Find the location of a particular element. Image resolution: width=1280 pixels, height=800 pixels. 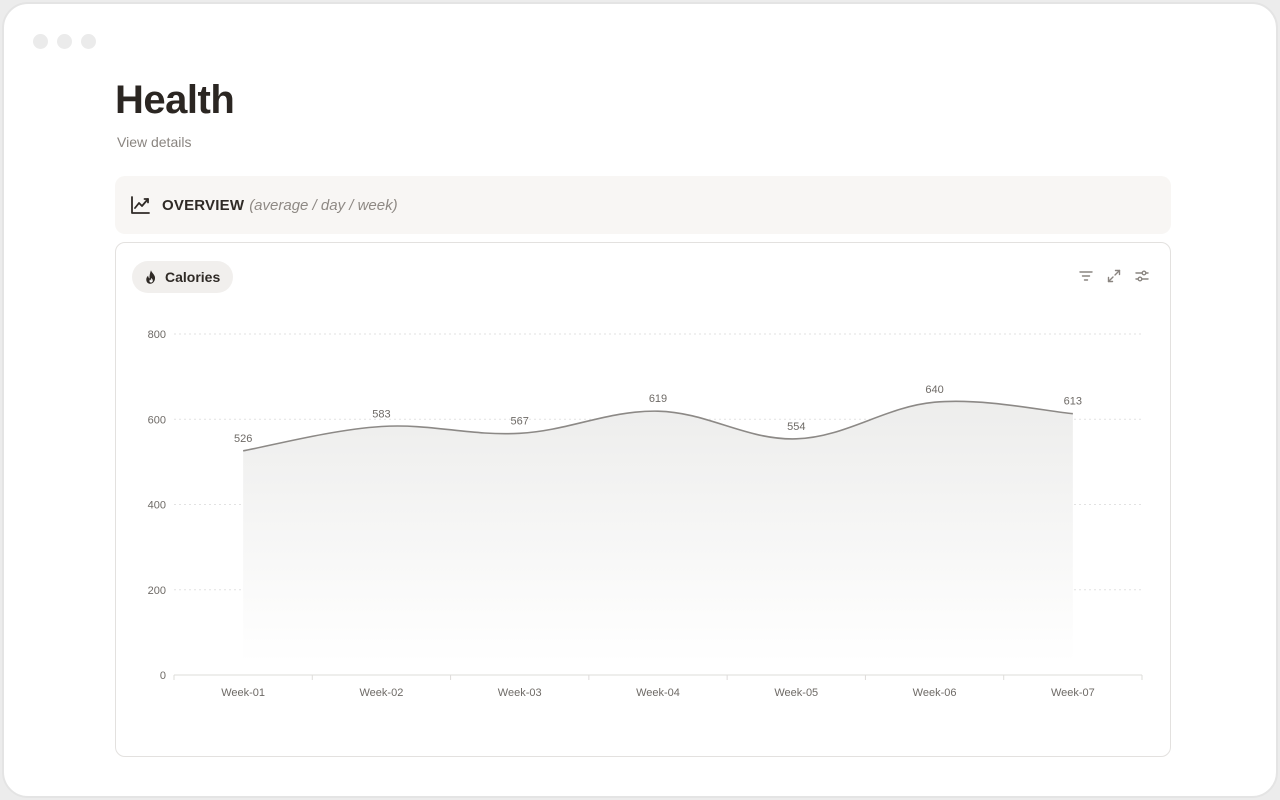

trend-line-icon is located at coordinates (140, 205).